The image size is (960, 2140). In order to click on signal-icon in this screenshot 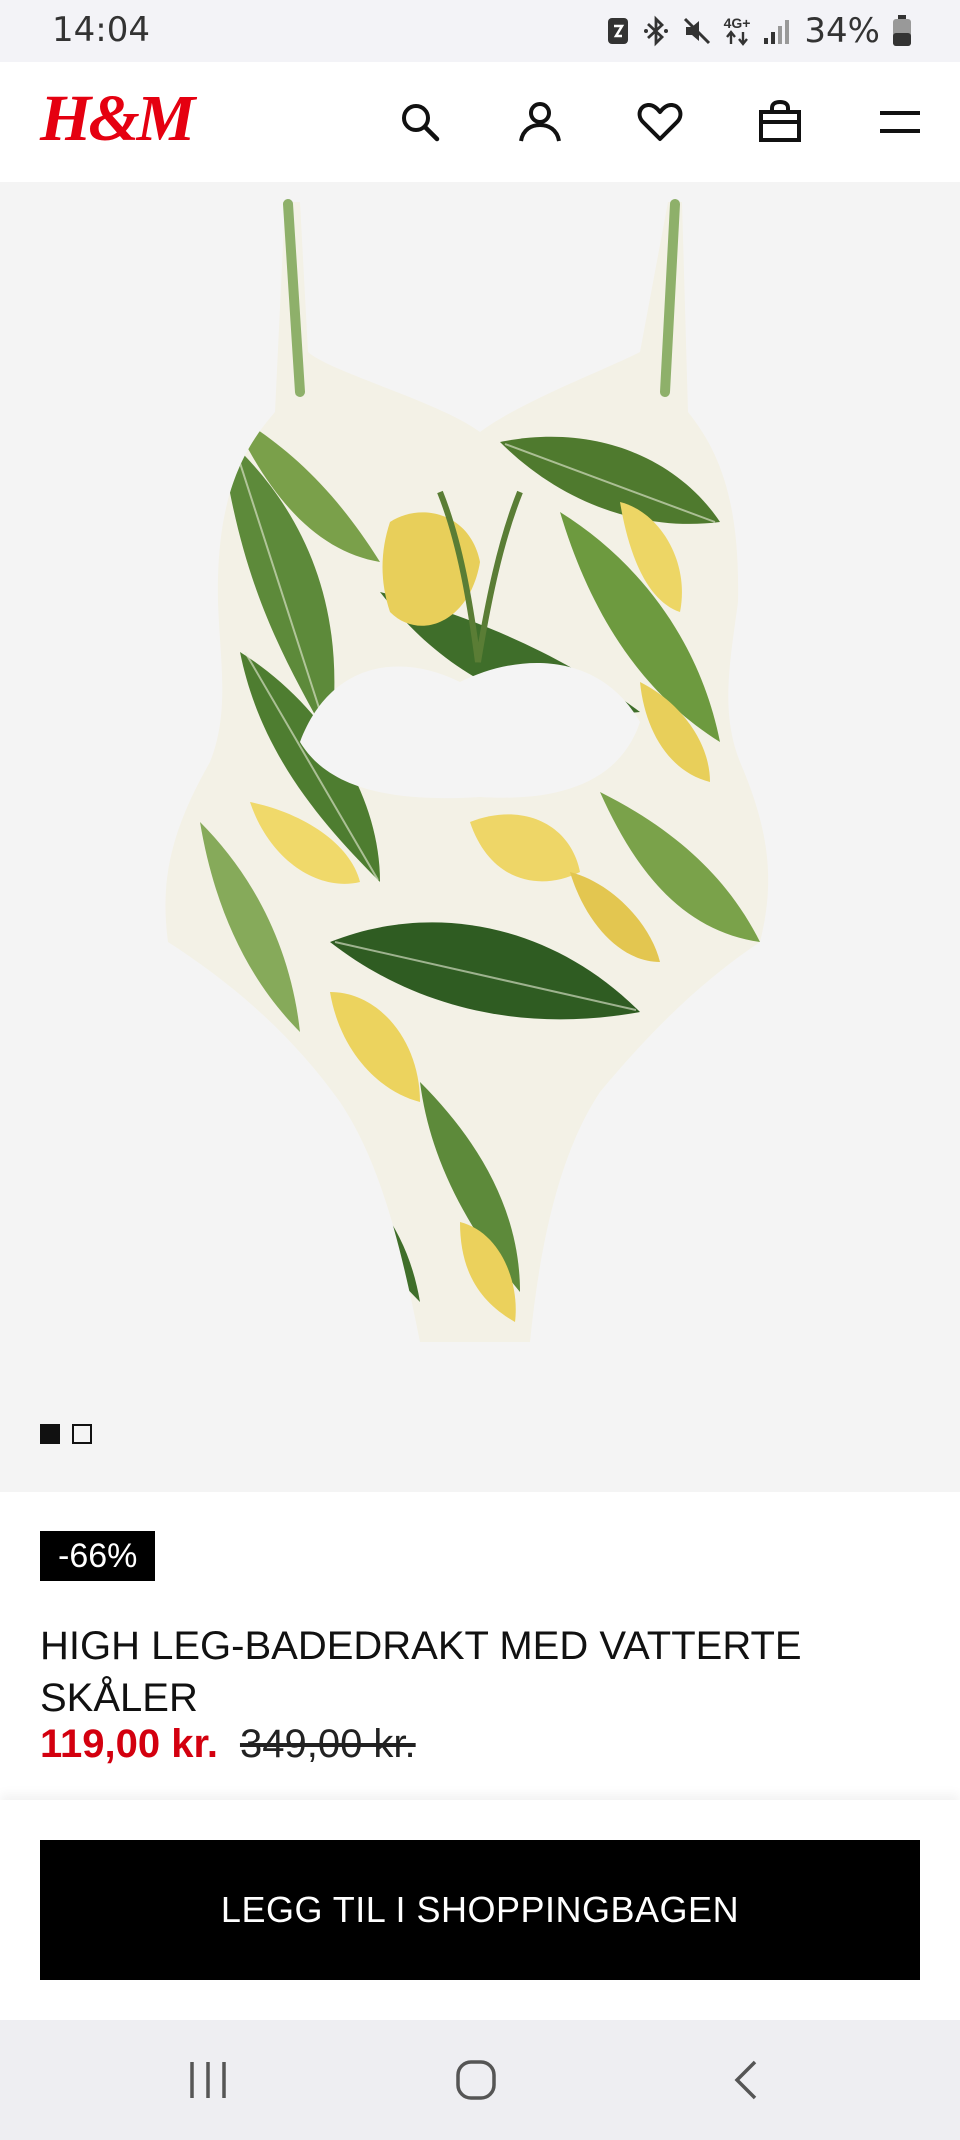, I will do `click(777, 31)`.